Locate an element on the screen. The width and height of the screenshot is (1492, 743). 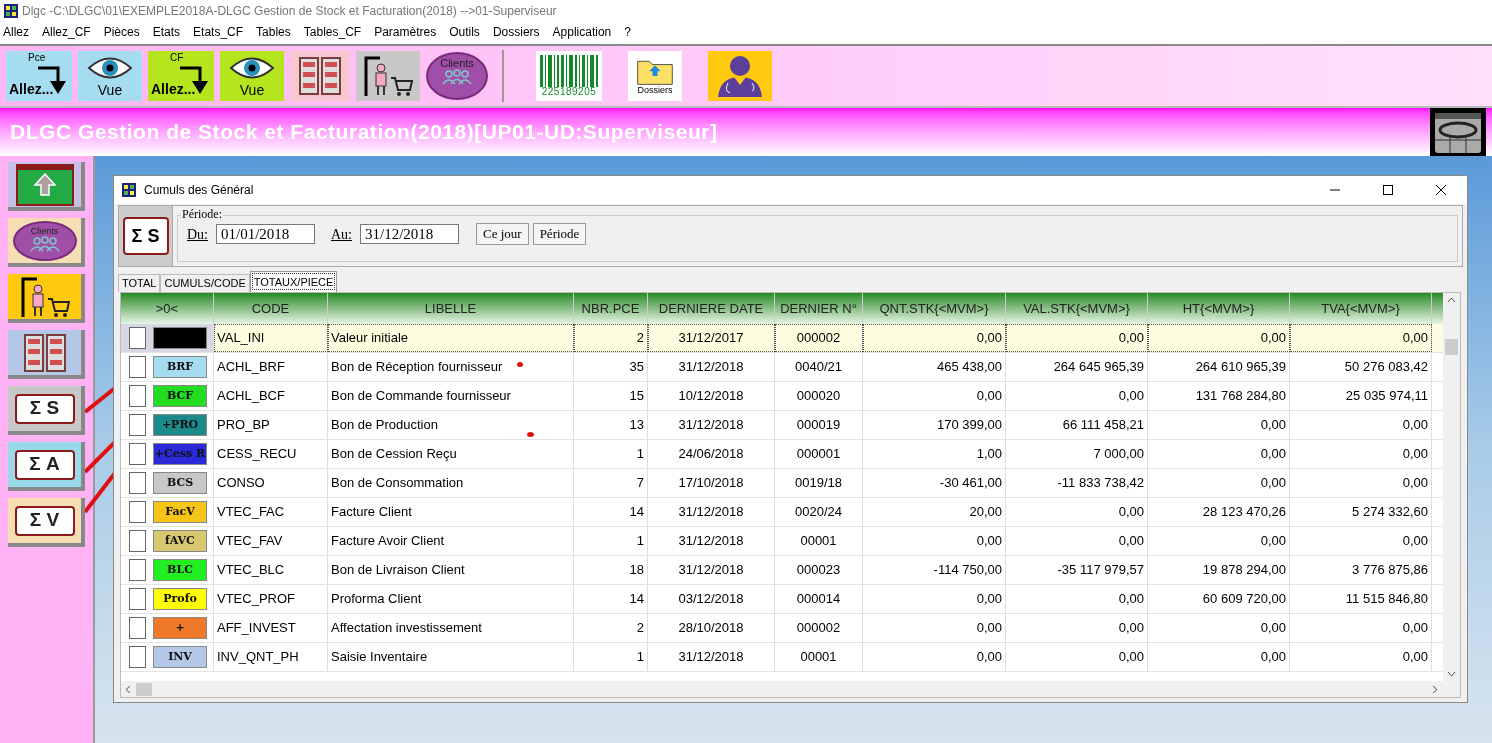
column-header: NBR.PCE is located at coordinates (611, 308).